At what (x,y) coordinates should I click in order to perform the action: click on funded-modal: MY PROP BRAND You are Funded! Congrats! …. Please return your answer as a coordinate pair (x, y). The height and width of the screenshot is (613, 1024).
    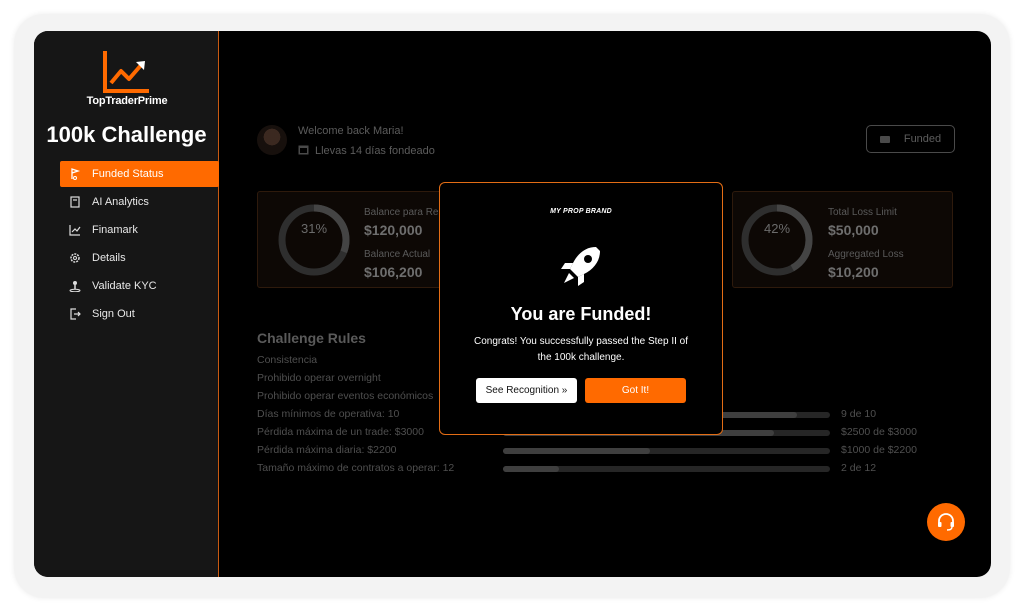
    Looking at the image, I should click on (581, 308).